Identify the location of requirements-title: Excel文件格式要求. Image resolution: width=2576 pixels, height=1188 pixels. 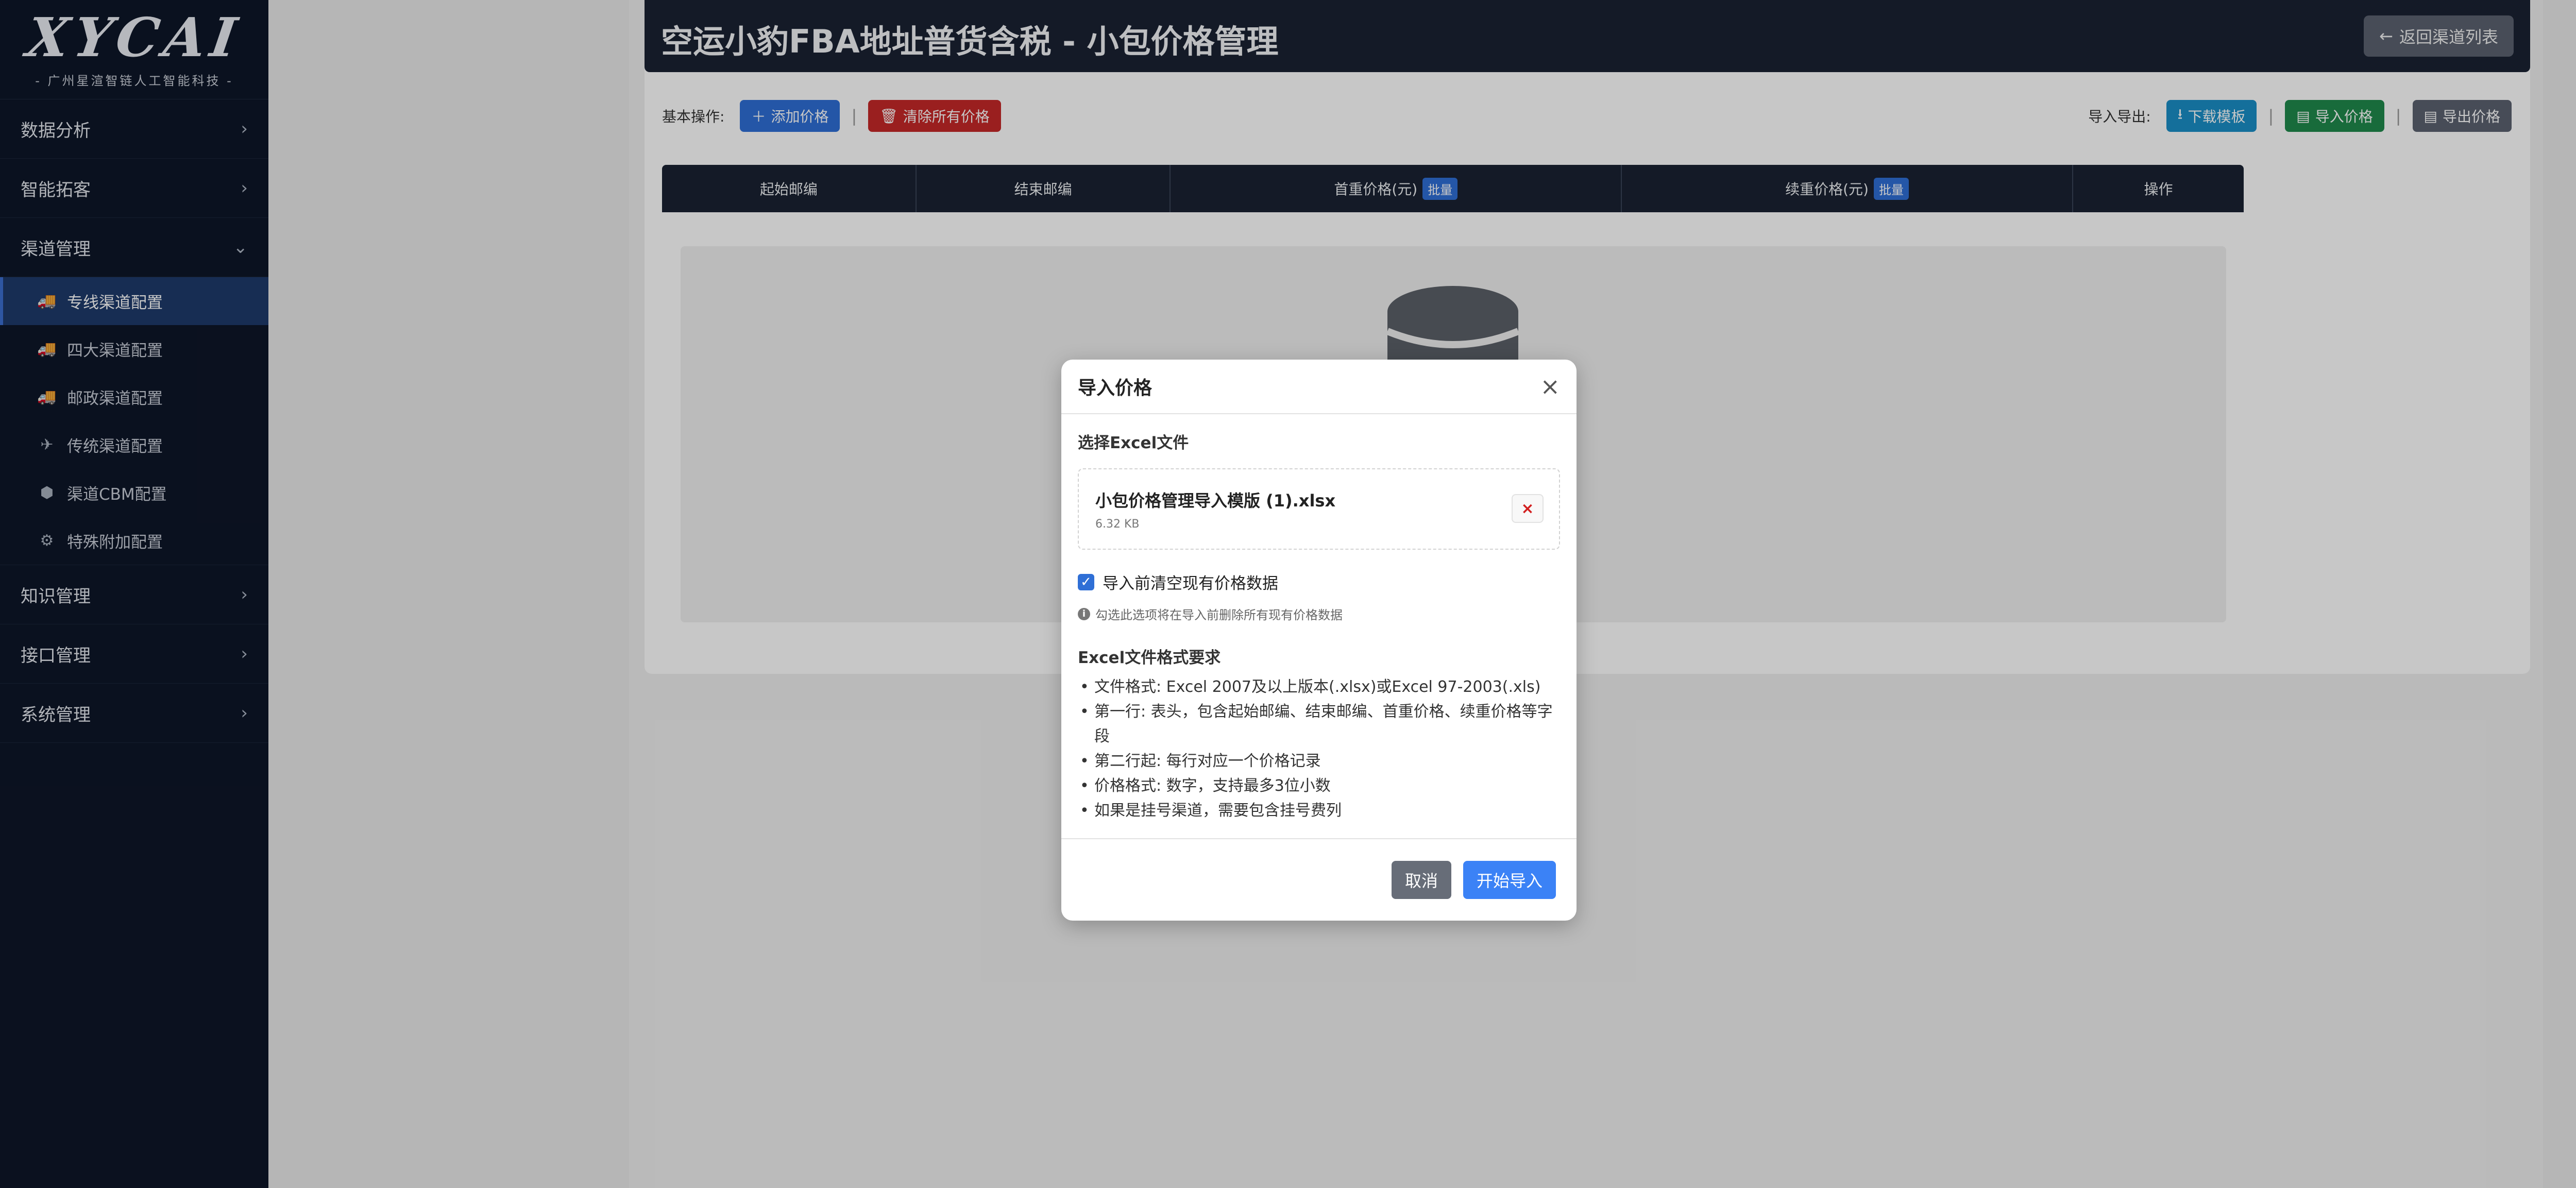
(1149, 658).